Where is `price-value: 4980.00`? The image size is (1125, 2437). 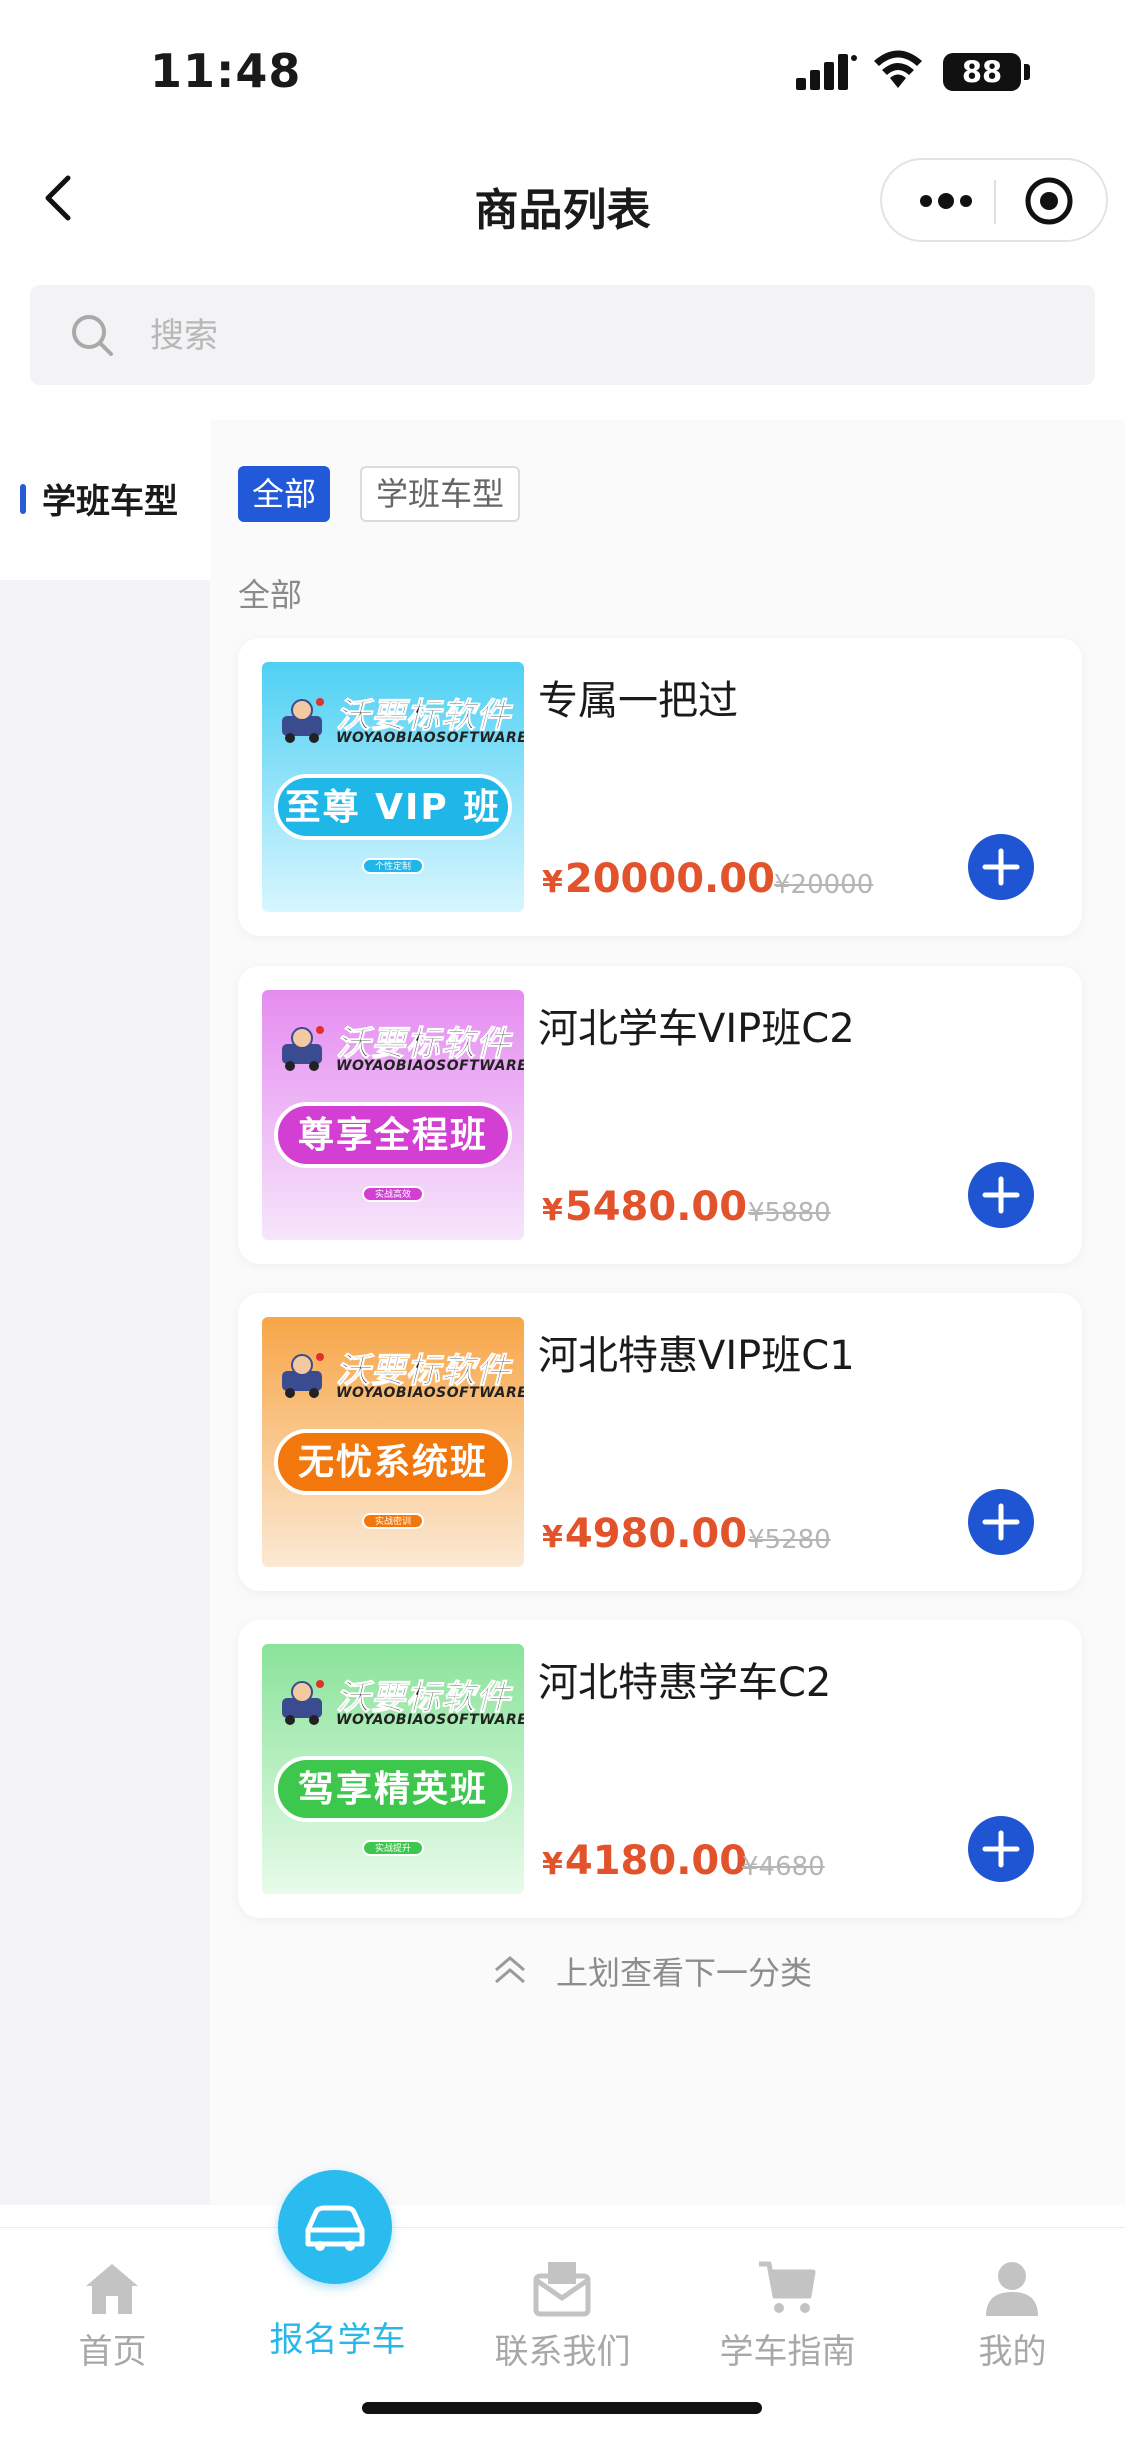 price-value: 4980.00 is located at coordinates (656, 1534).